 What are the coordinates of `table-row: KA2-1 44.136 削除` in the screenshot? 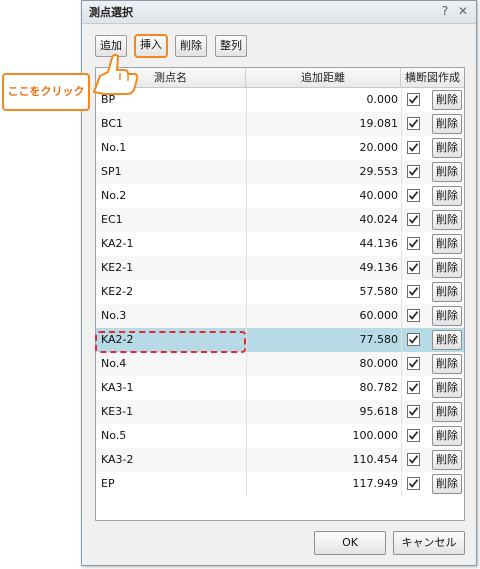 It's located at (280, 244).